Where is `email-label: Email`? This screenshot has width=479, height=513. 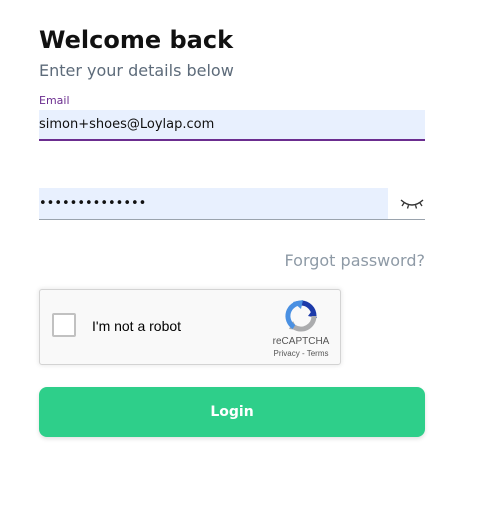
email-label: Email is located at coordinates (54, 100).